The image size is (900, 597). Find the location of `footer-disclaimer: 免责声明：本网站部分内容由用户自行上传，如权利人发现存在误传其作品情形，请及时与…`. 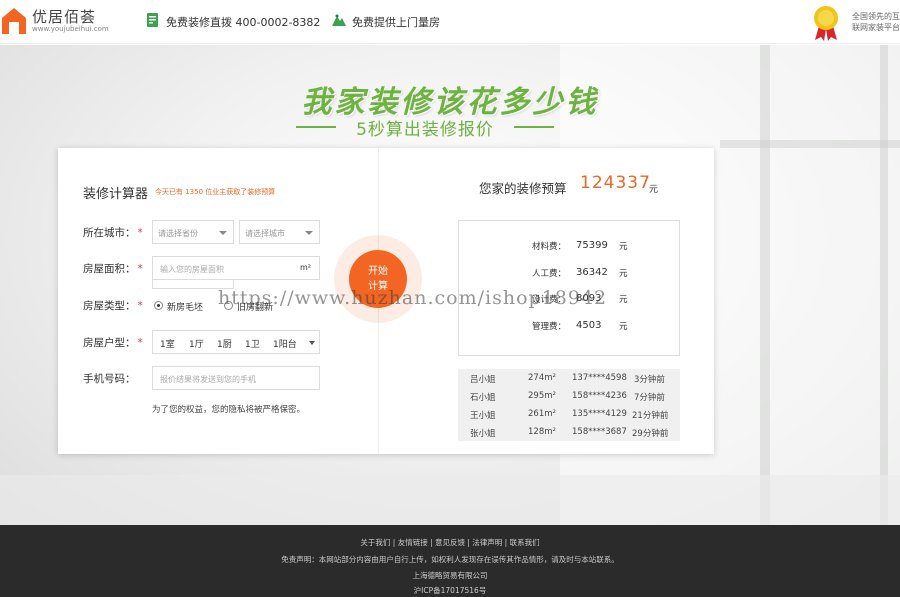

footer-disclaimer: 免责声明：本网站部分内容由用户自行上传，如权利人发现存在误传其作品情形，请及时与… is located at coordinates (450, 559).